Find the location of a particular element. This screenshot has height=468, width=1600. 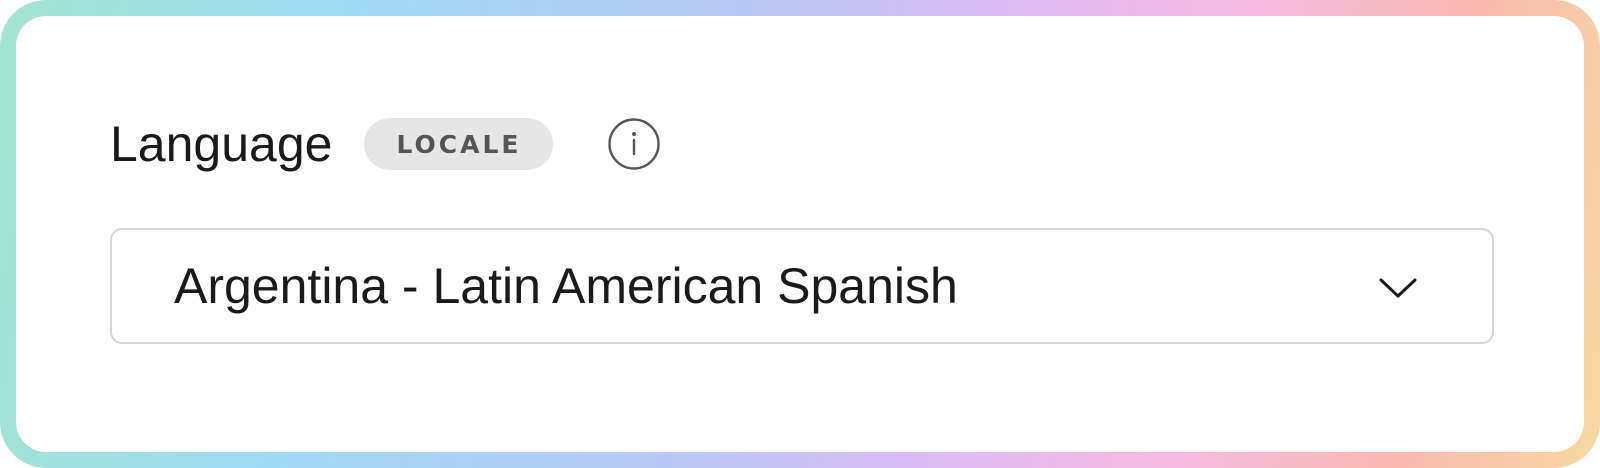

locale-badge: LOCALE is located at coordinates (459, 144).